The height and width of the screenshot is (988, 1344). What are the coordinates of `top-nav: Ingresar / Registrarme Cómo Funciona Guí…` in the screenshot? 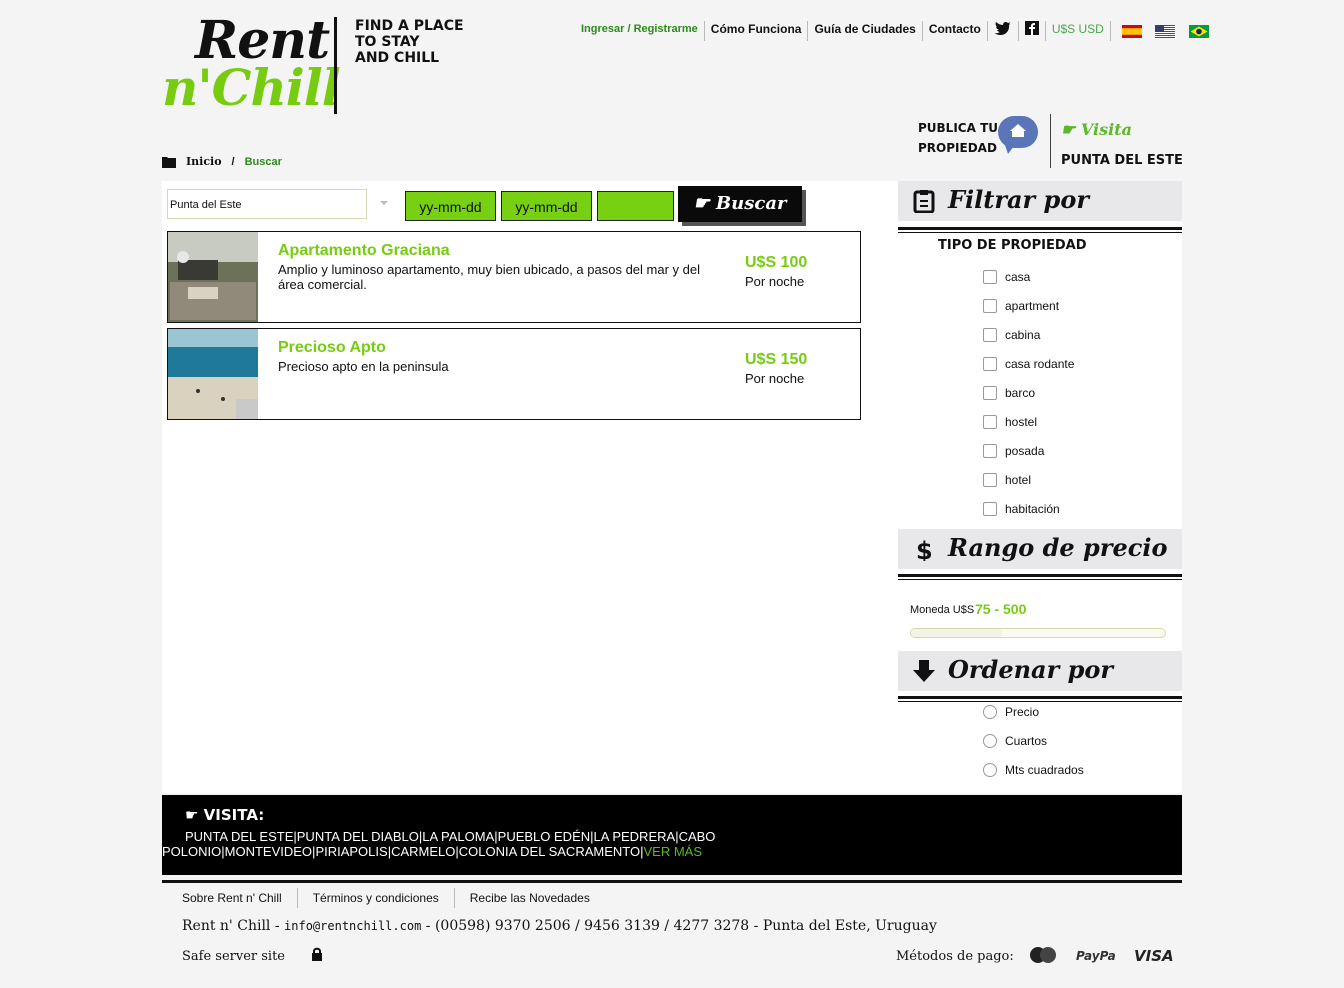 It's located at (894, 31).